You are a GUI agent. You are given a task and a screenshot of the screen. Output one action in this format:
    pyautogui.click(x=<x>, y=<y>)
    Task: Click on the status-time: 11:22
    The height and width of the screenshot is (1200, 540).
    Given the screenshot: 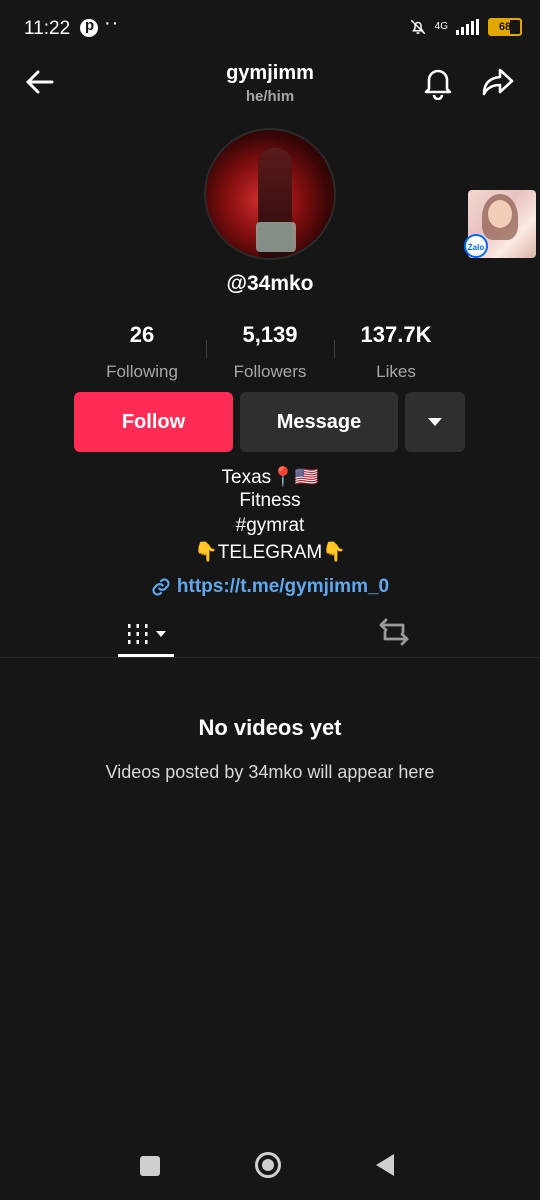 What is the action you would take?
    pyautogui.click(x=47, y=28)
    